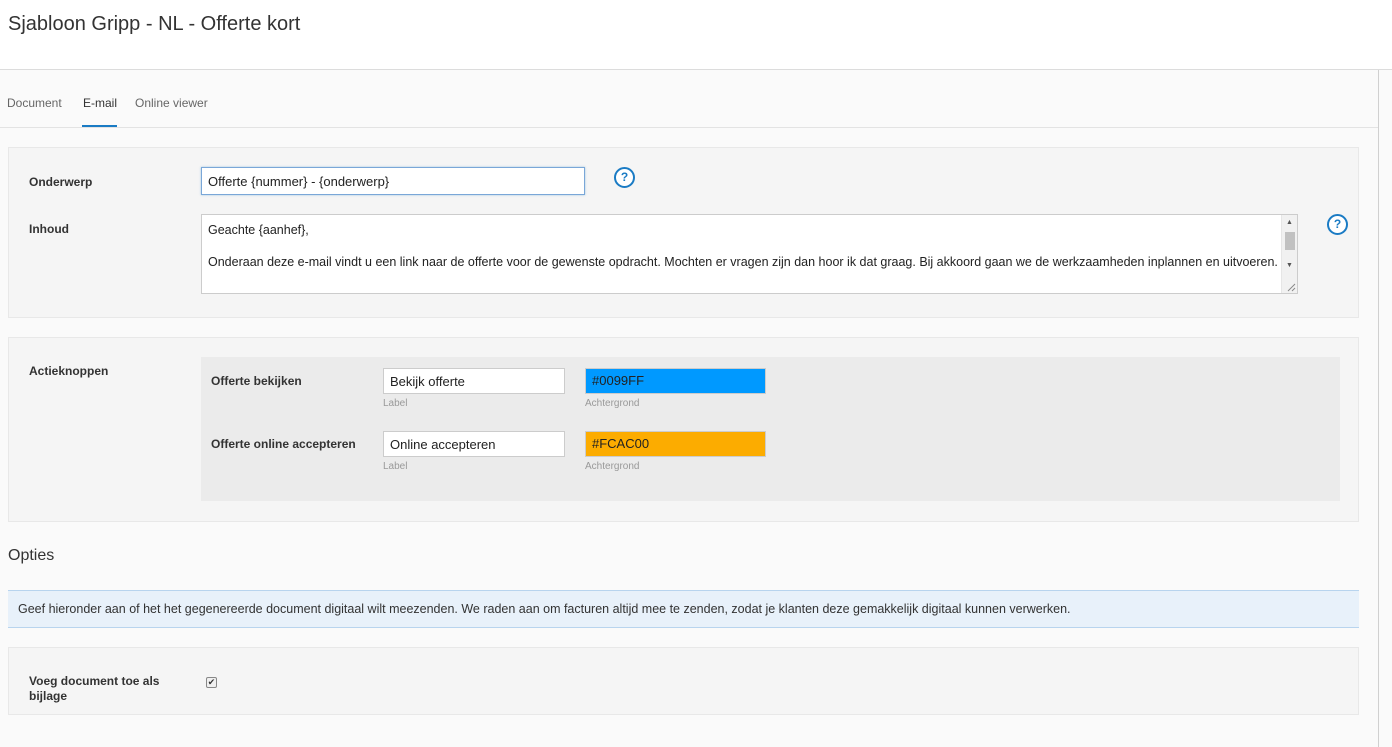 The height and width of the screenshot is (747, 1392). I want to click on page-title: Sjabloon Gripp - NL - Offerte kort, so click(154, 24).